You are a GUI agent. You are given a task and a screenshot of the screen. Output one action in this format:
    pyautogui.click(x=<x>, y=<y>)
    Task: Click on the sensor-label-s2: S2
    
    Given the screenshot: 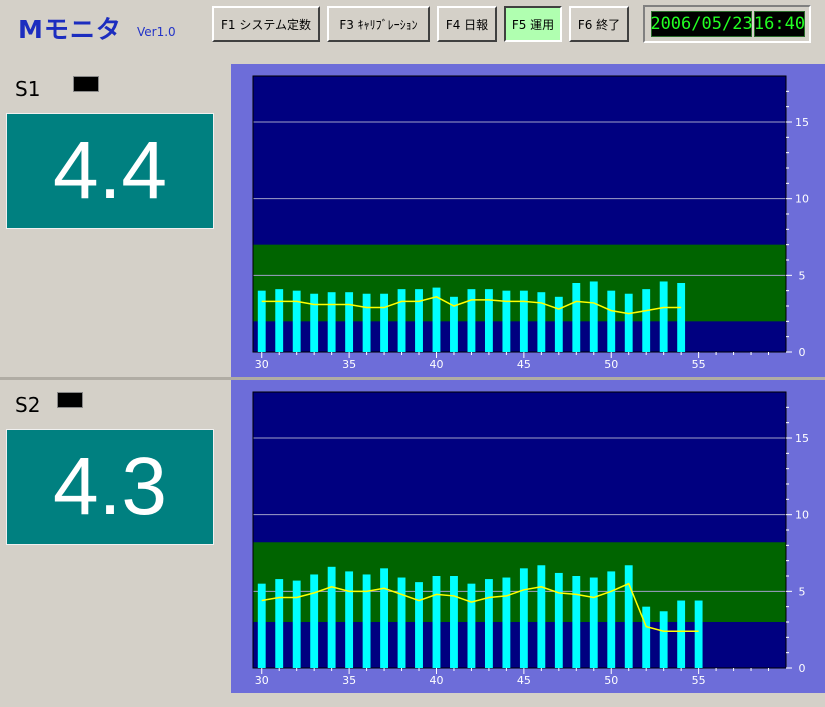 What is the action you would take?
    pyautogui.click(x=28, y=405)
    